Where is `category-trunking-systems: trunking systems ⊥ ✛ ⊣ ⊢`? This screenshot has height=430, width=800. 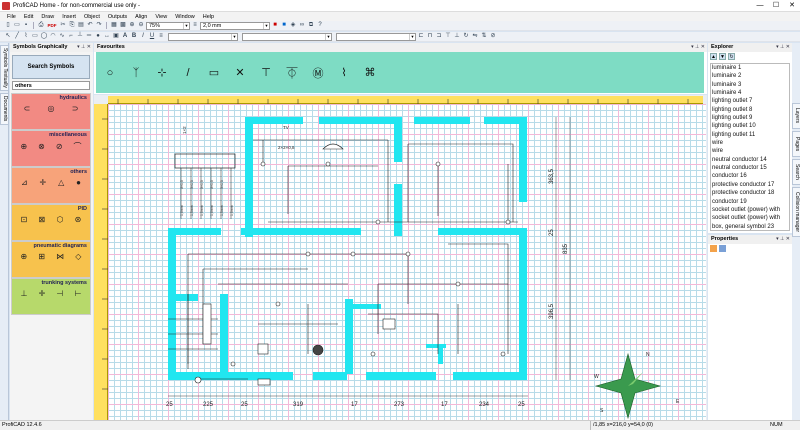 category-trunking-systems: trunking systems ⊥ ✛ ⊣ ⊢ is located at coordinates (51, 296).